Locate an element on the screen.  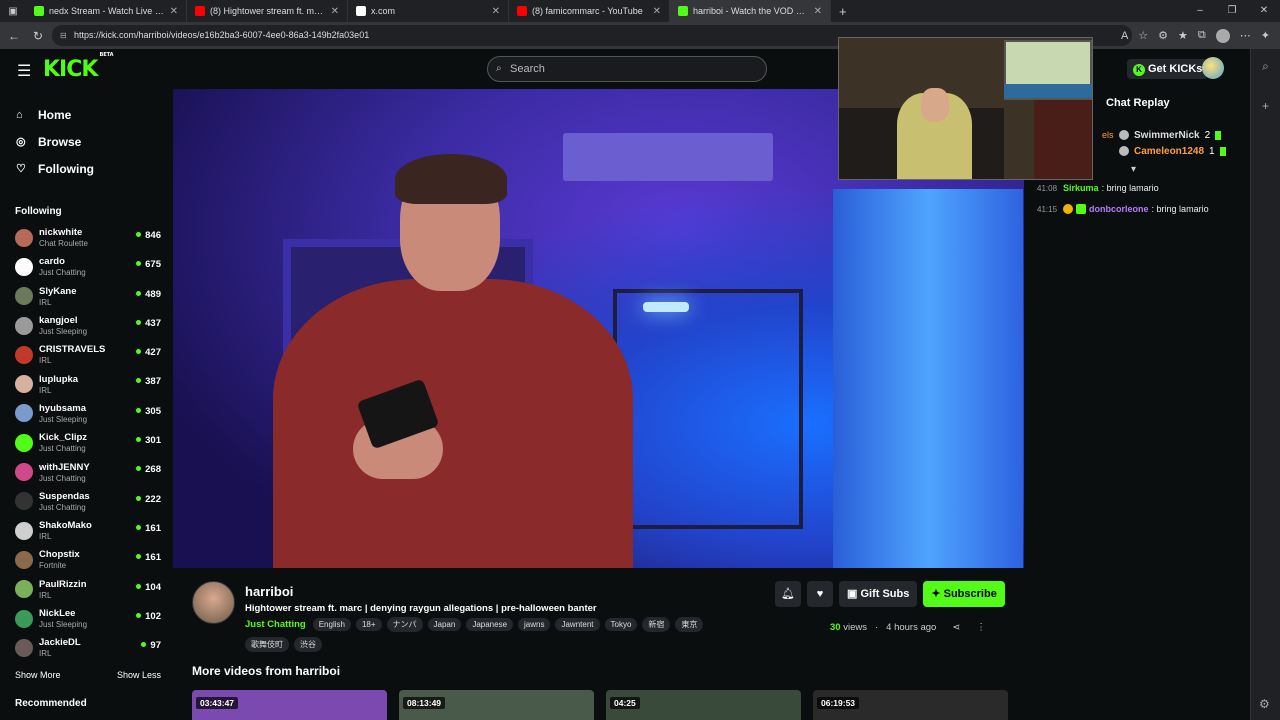
following-channel: luplupka IRL 387 is located at coordinates (86, 383).